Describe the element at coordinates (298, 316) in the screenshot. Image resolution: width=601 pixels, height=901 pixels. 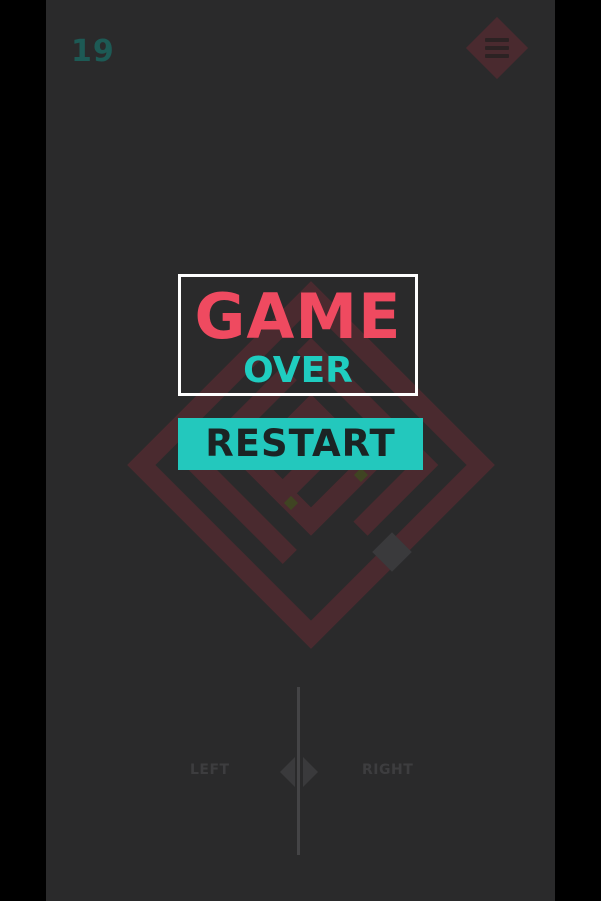
I see `game-over-title: GAME` at that location.